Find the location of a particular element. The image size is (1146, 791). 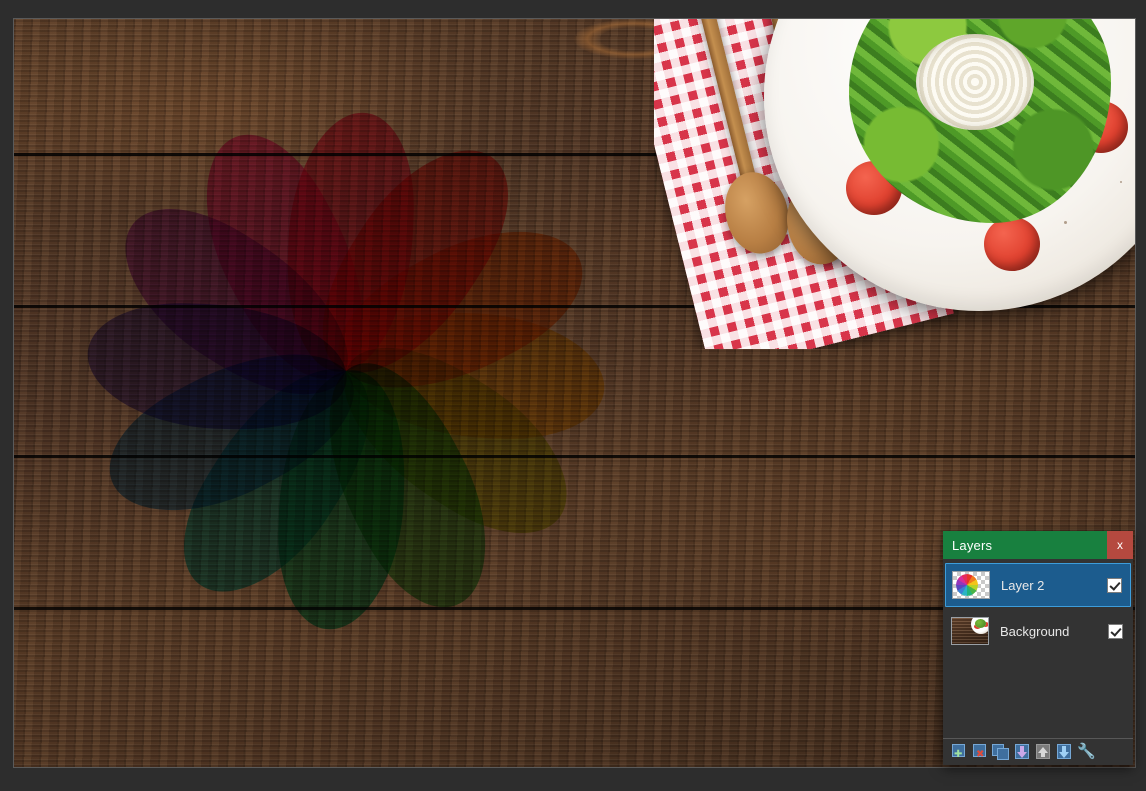

layer-thumbnail-background is located at coordinates (970, 631).